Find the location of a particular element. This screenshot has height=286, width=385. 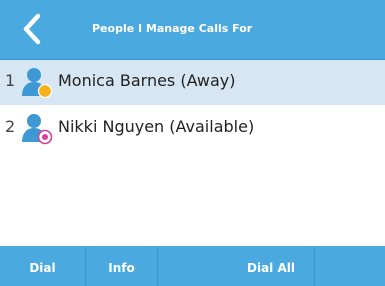

chevron-left-icon is located at coordinates (32, 29).